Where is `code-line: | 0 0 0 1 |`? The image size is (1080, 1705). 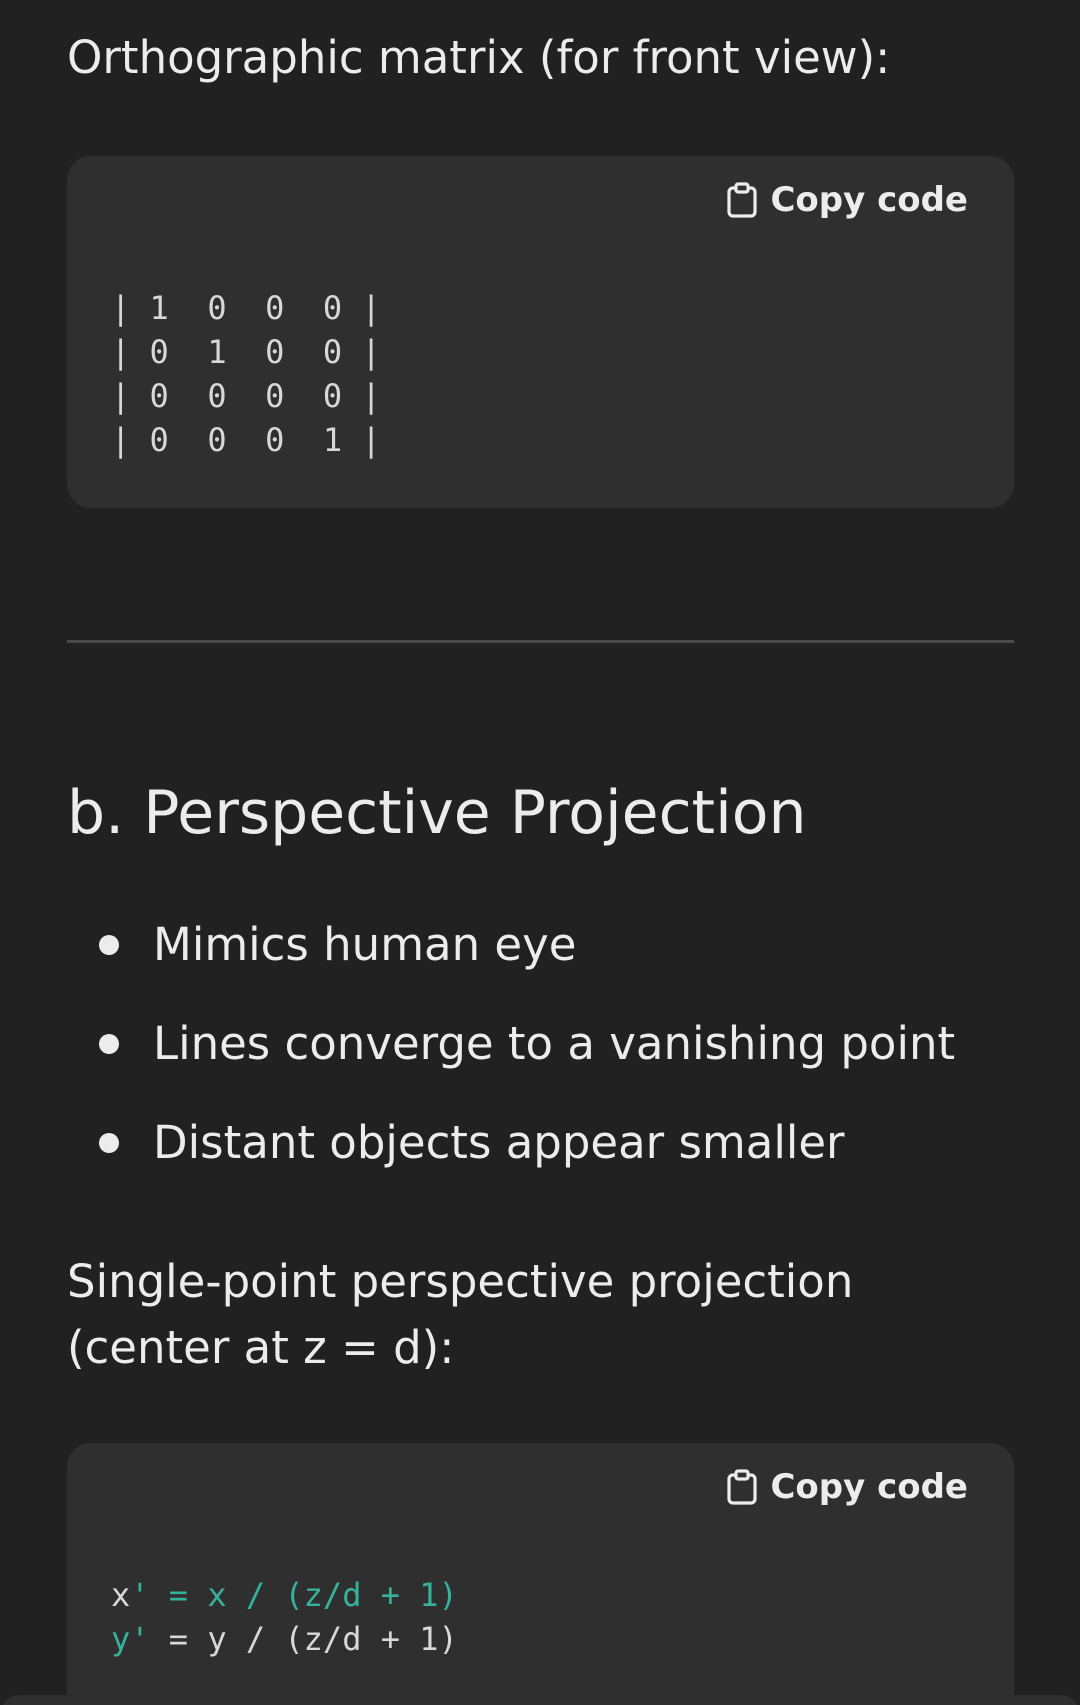 code-line: | 0 0 0 1 | is located at coordinates (246, 440).